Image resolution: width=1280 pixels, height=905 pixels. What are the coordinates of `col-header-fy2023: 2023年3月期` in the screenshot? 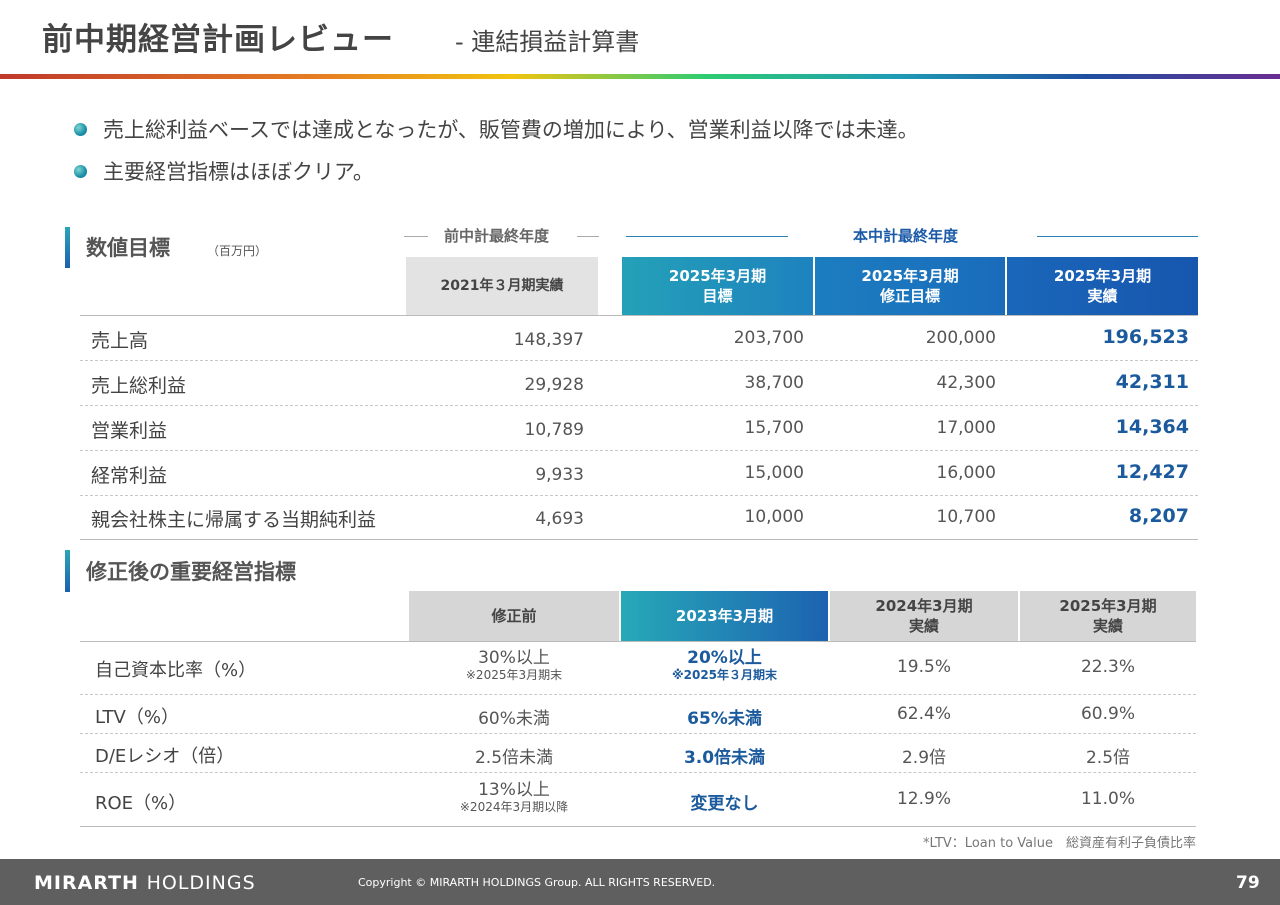 It's located at (724, 616).